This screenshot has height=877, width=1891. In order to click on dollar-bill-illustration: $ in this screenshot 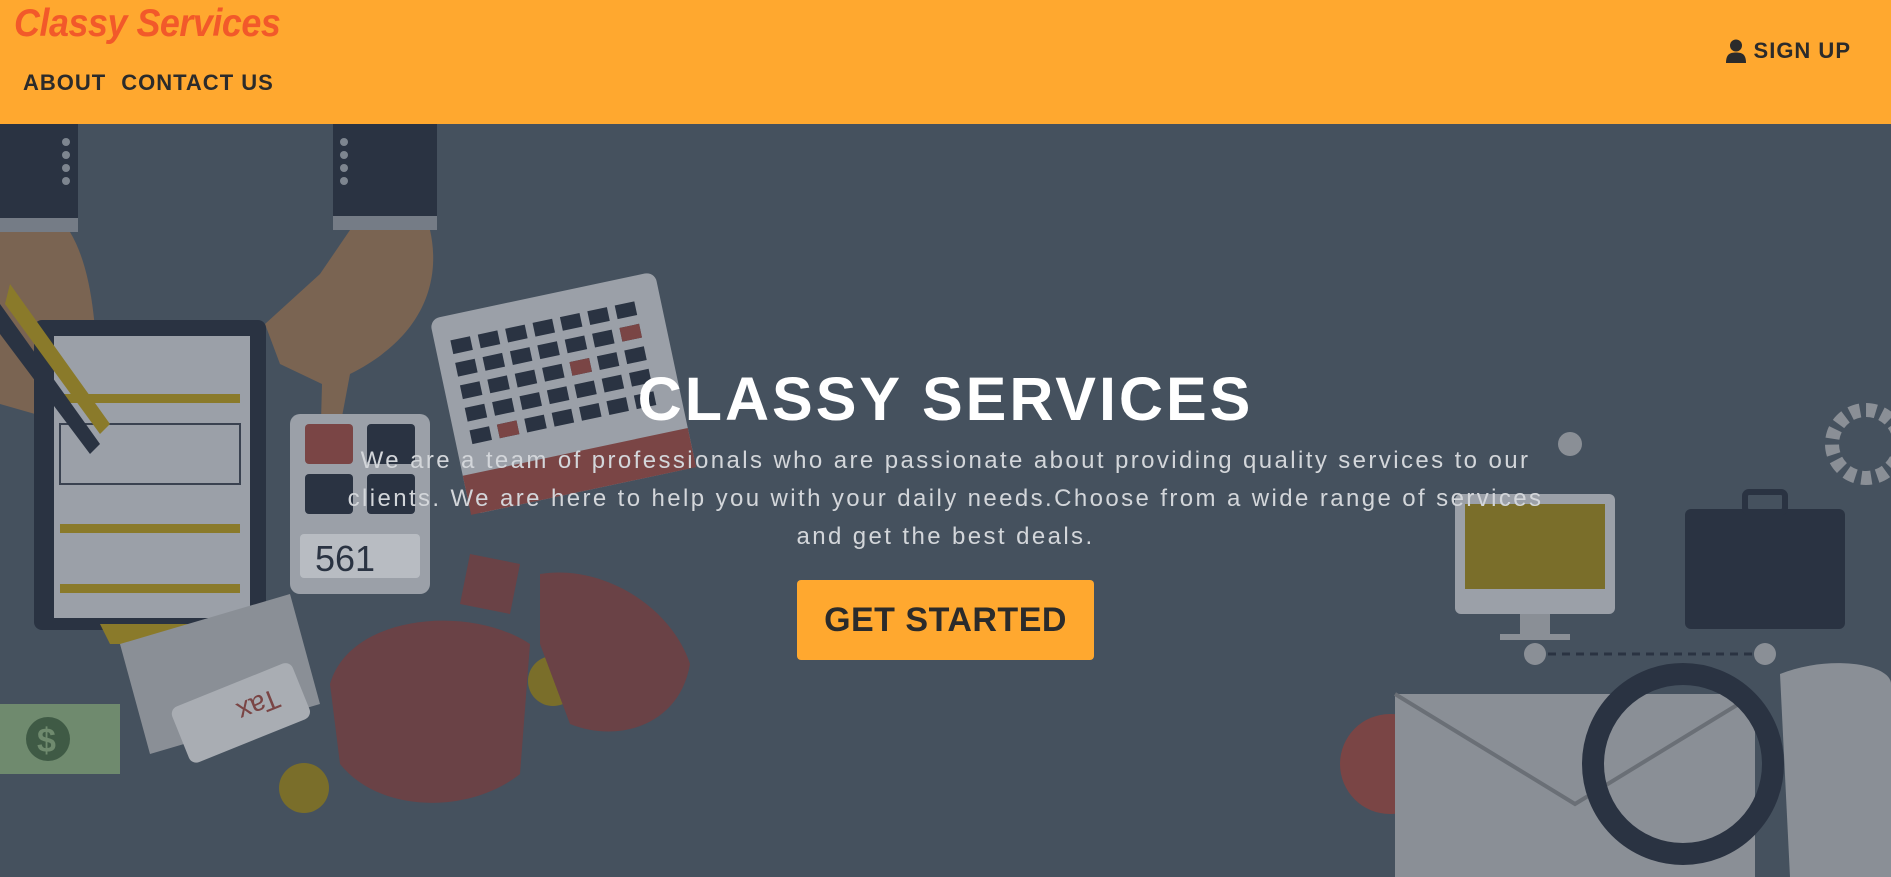, I will do `click(60, 739)`.